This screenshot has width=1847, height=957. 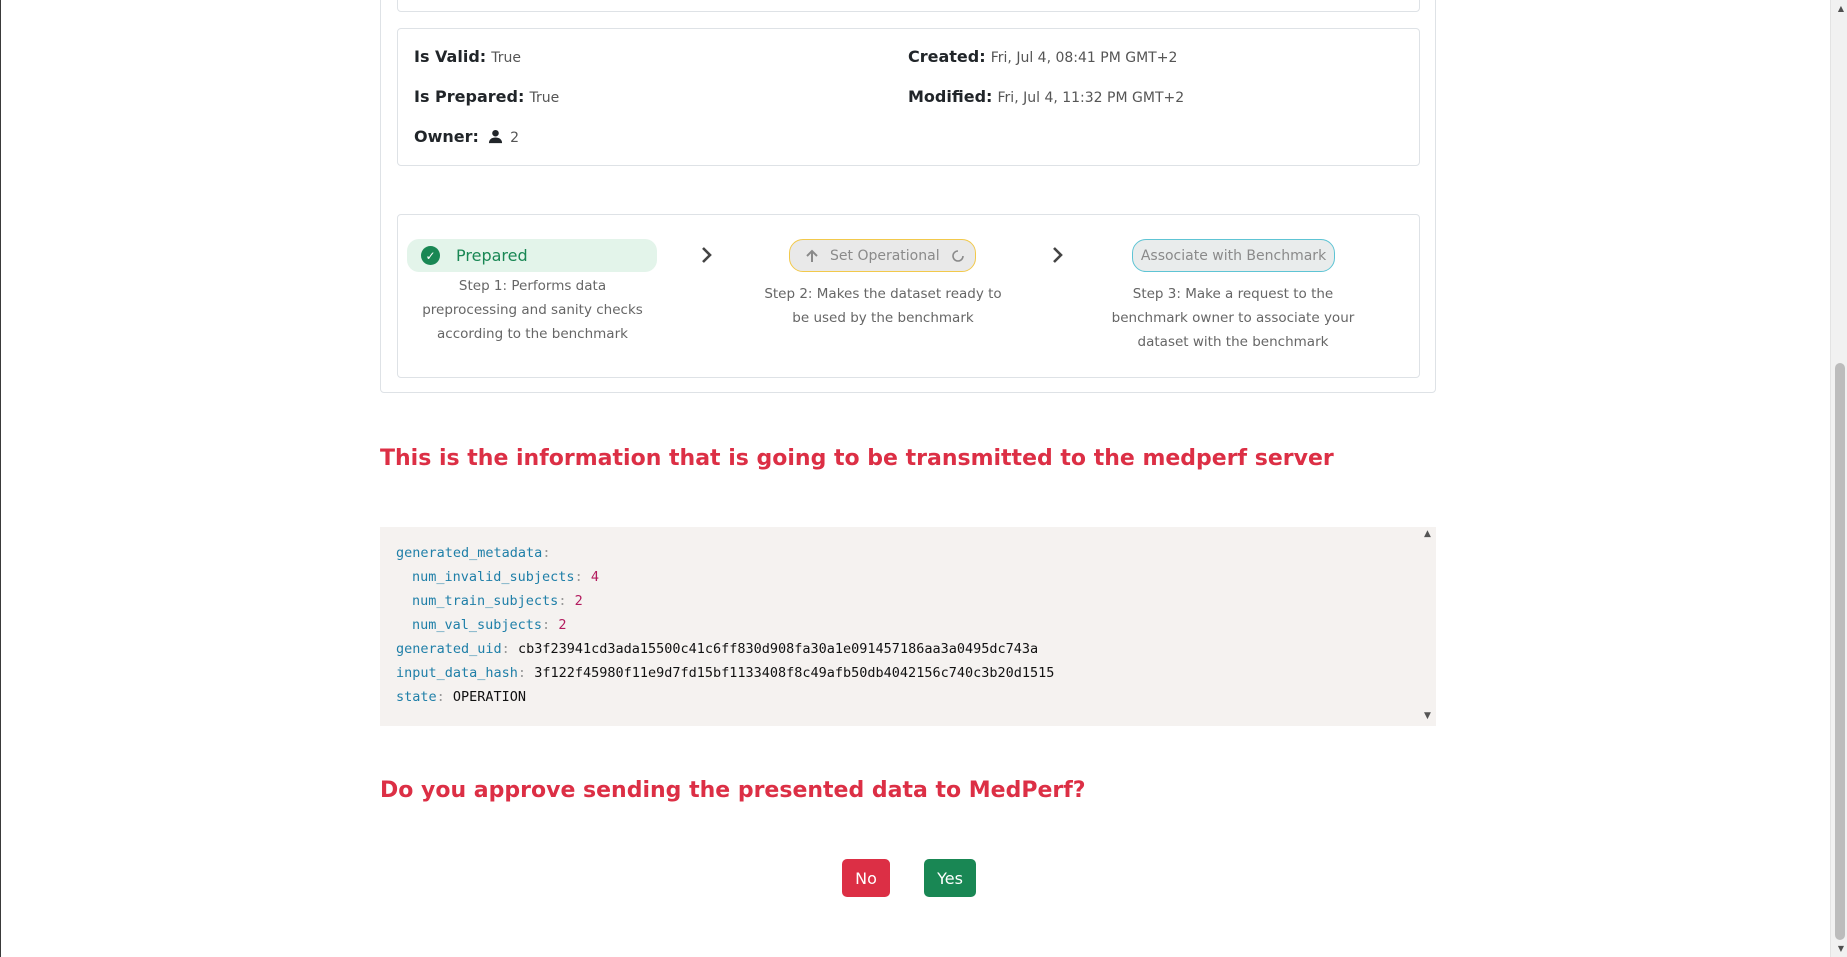 I want to click on modified-value: Fri, Jul 4, 11:32 PM GMT+2, so click(x=1091, y=98).